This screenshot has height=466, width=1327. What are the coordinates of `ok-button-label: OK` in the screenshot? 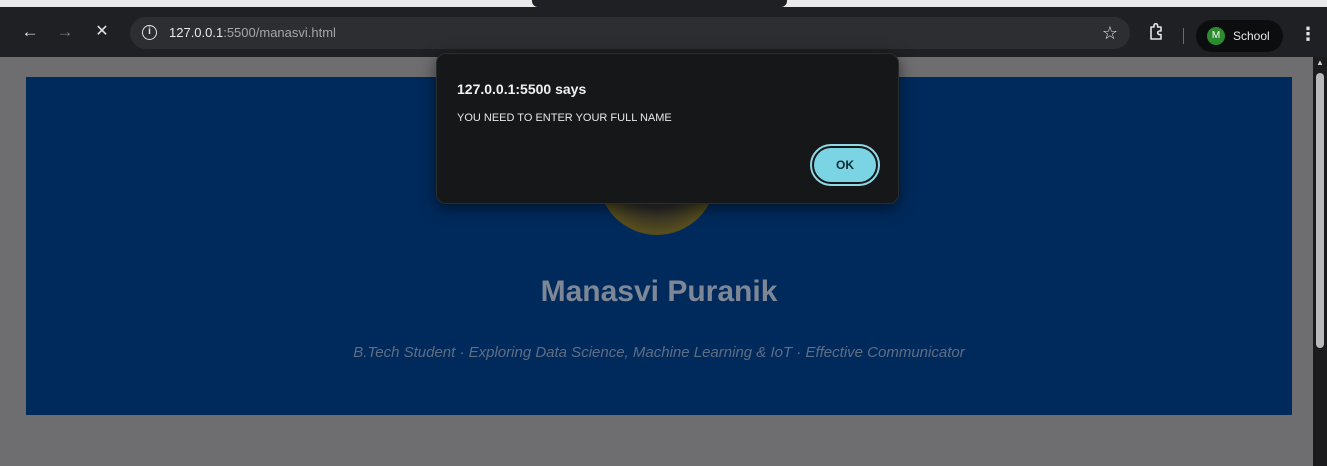 It's located at (845, 165).